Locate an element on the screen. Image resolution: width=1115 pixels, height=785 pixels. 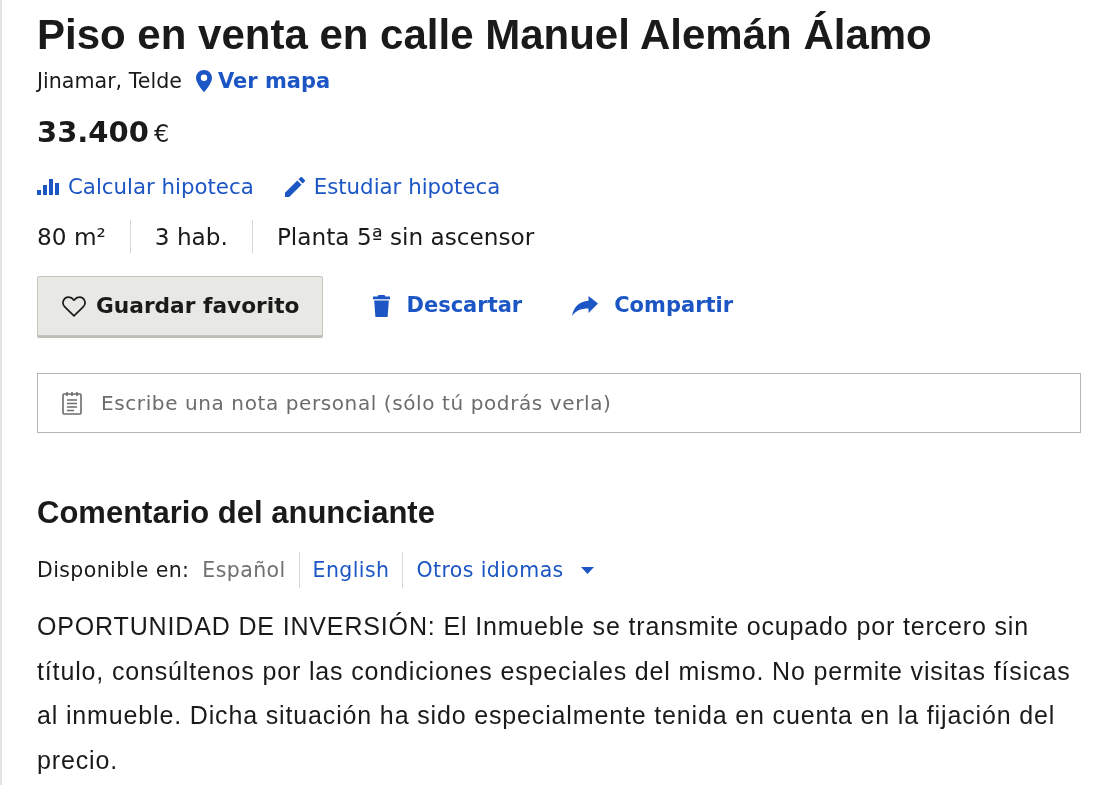
save-favorite-button: Guardar favorito is located at coordinates (180, 306).